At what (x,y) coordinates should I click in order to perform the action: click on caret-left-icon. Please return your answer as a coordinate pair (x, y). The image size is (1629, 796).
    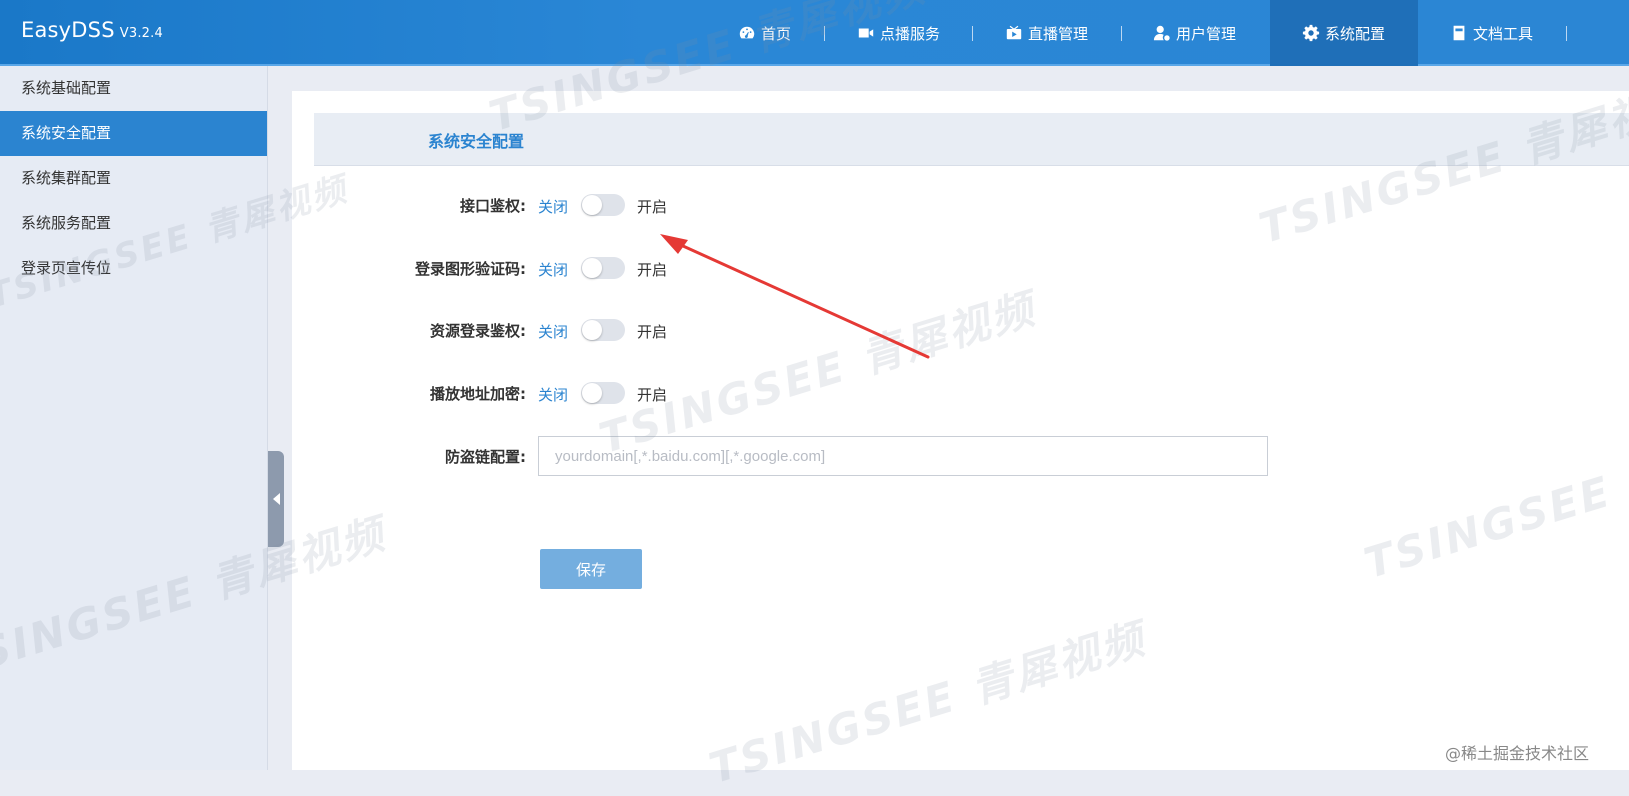
    Looking at the image, I should click on (276, 499).